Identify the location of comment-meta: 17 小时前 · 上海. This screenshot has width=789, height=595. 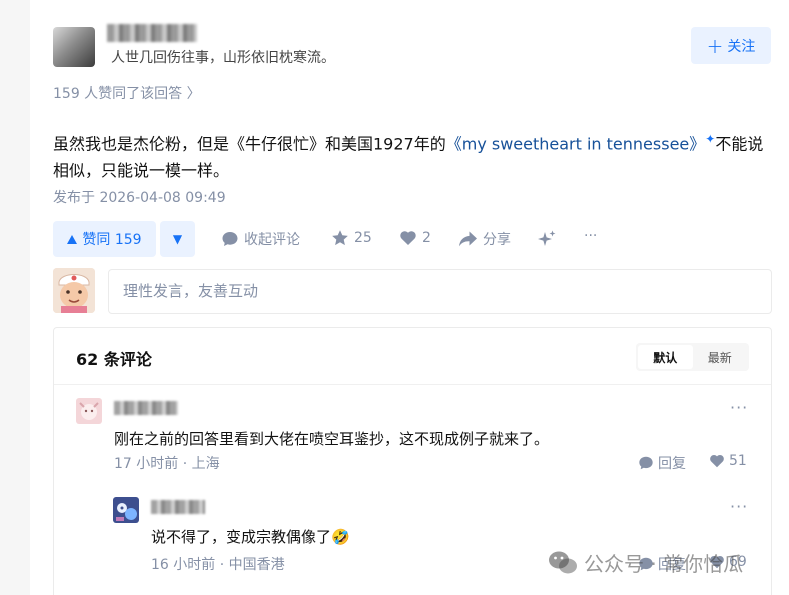
(167, 464).